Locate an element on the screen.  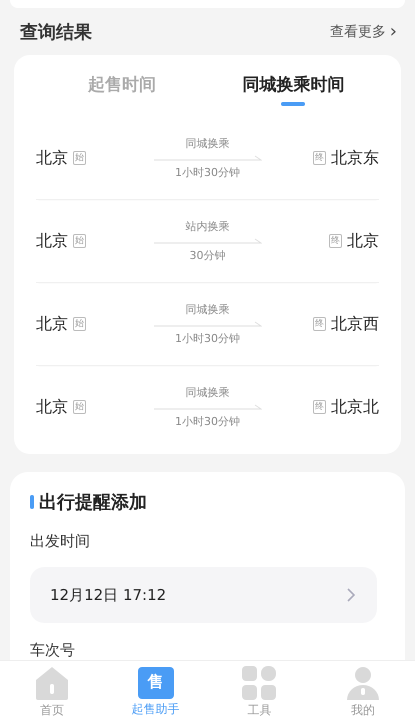
field-label: 出发时间 is located at coordinates (60, 541).